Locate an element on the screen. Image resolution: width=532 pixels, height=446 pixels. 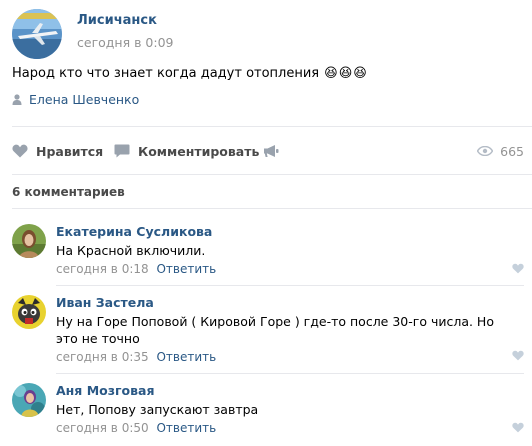
comment-text: Нет, Попову запускают завтра is located at coordinates (157, 409).